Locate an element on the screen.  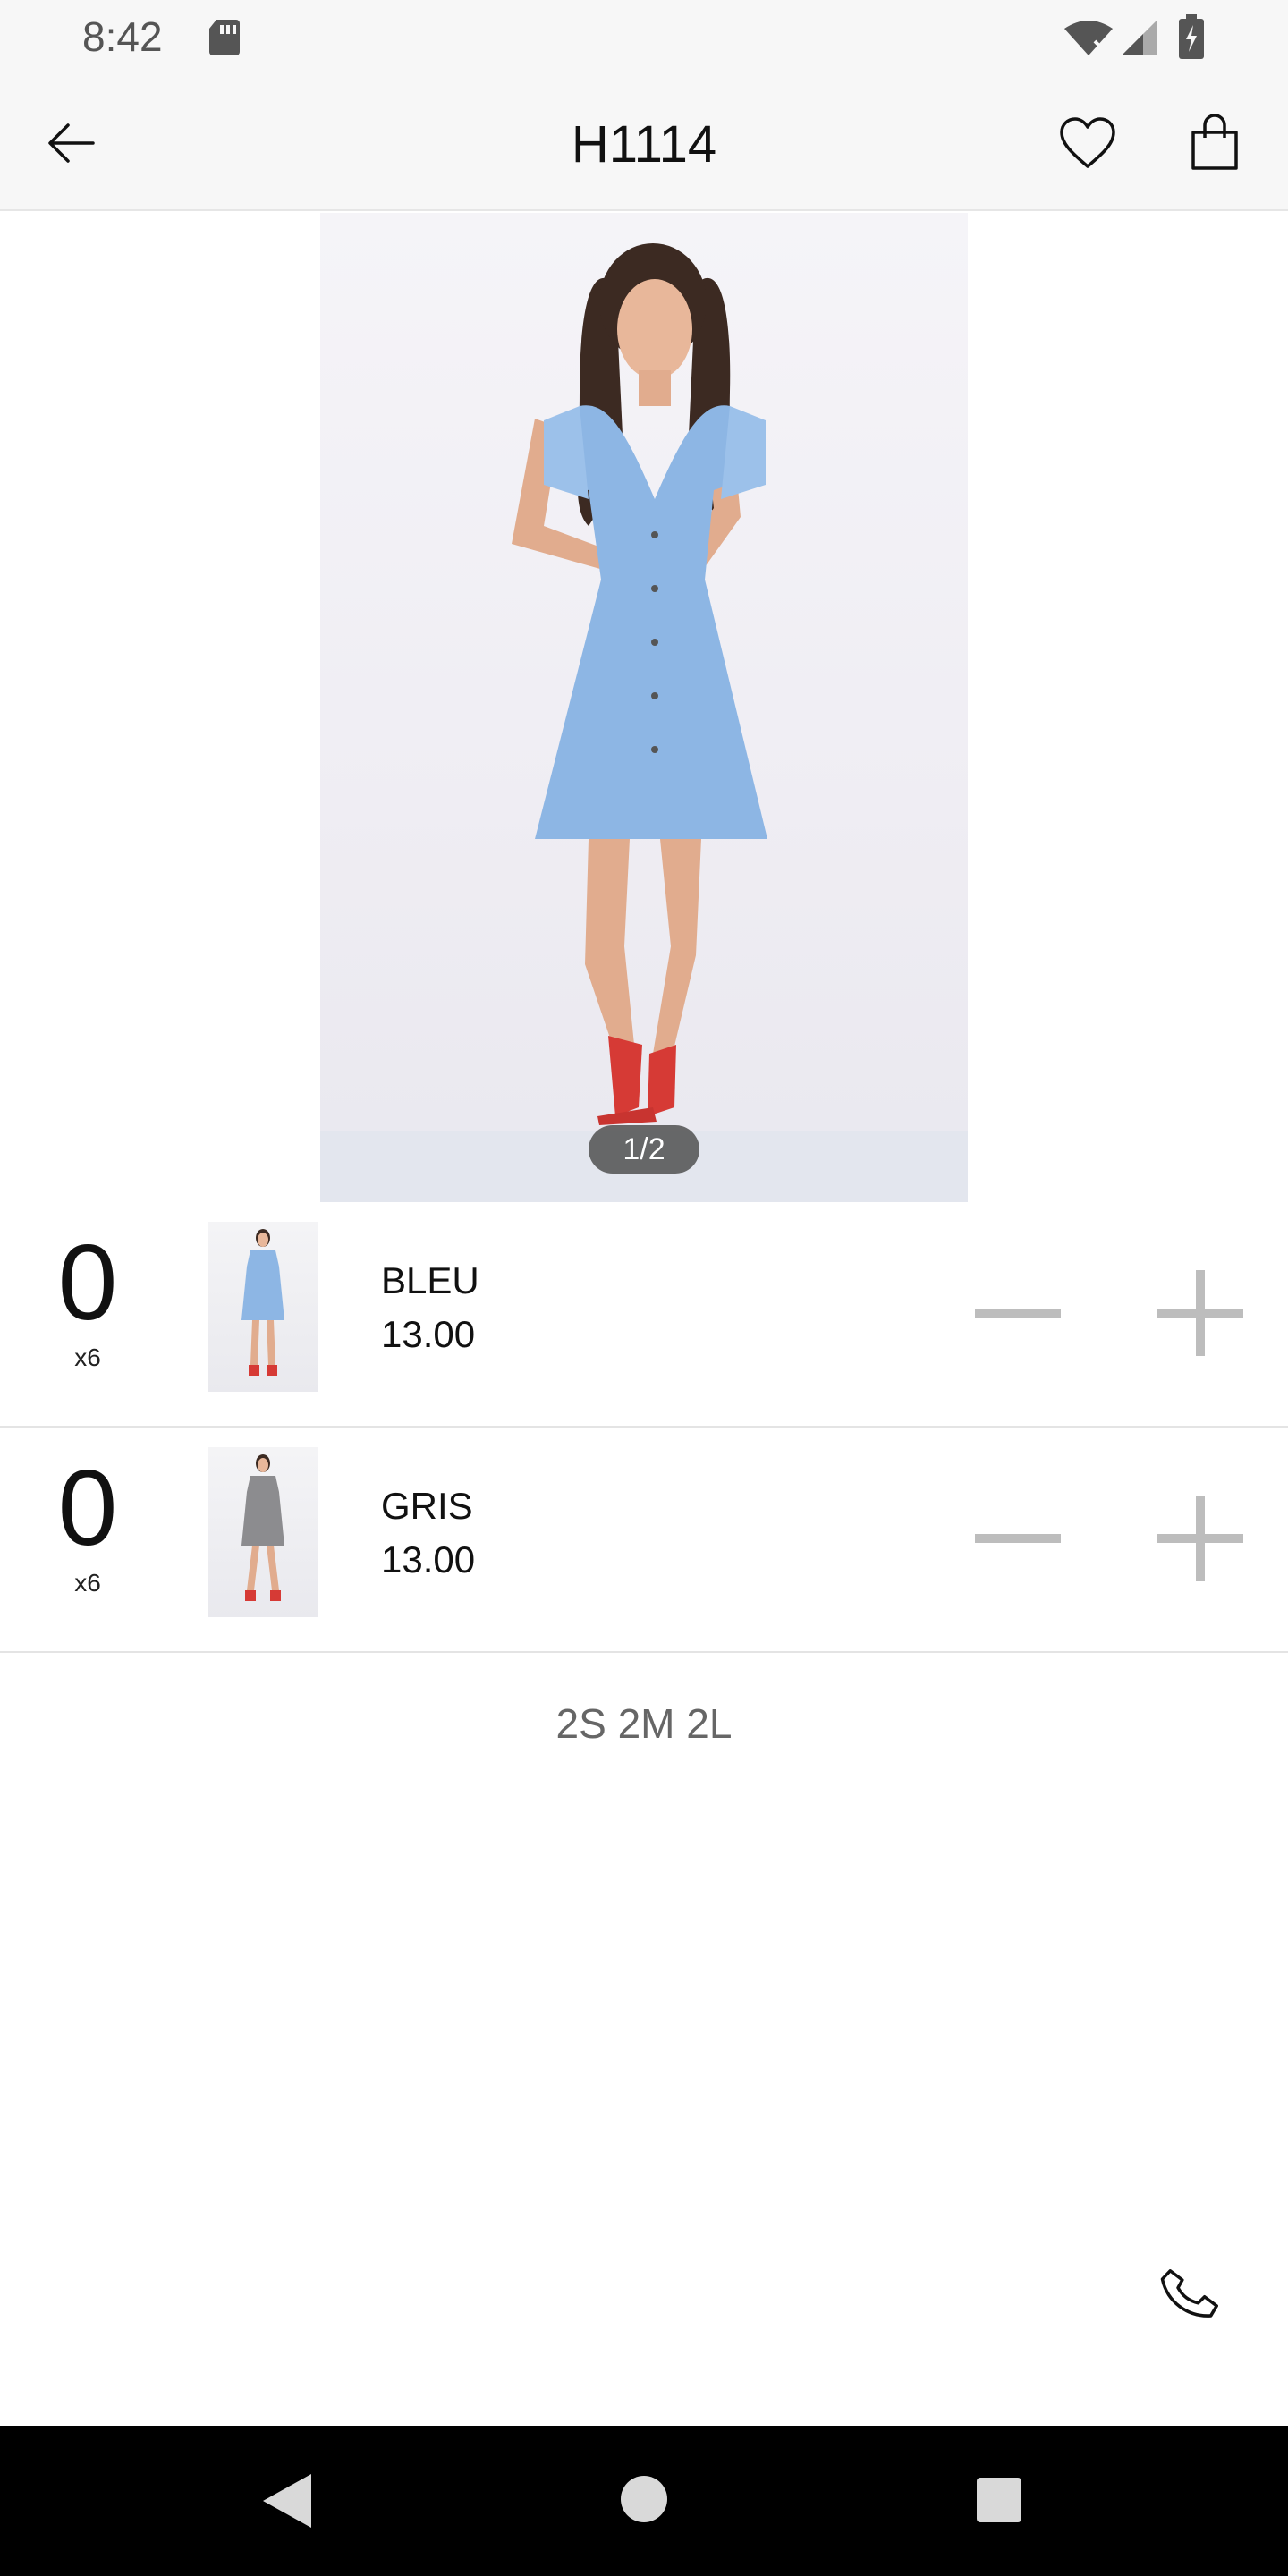
shopping-bag-icon is located at coordinates (1214, 142).